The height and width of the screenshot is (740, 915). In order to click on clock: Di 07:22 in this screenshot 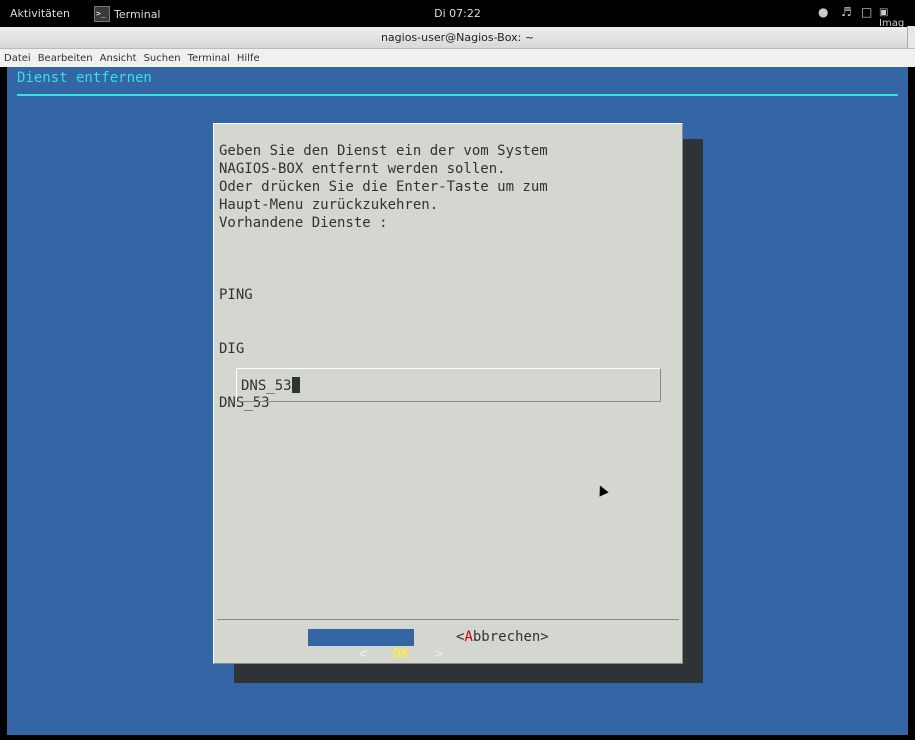, I will do `click(457, 13)`.